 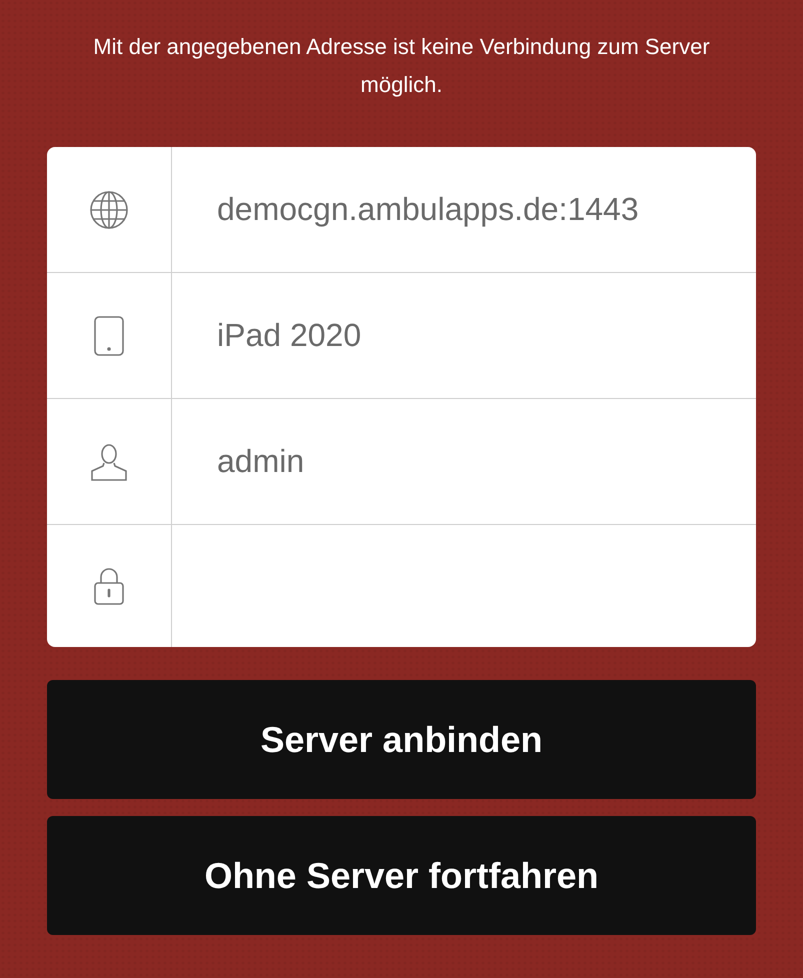 I want to click on lock-icon, so click(x=109, y=586).